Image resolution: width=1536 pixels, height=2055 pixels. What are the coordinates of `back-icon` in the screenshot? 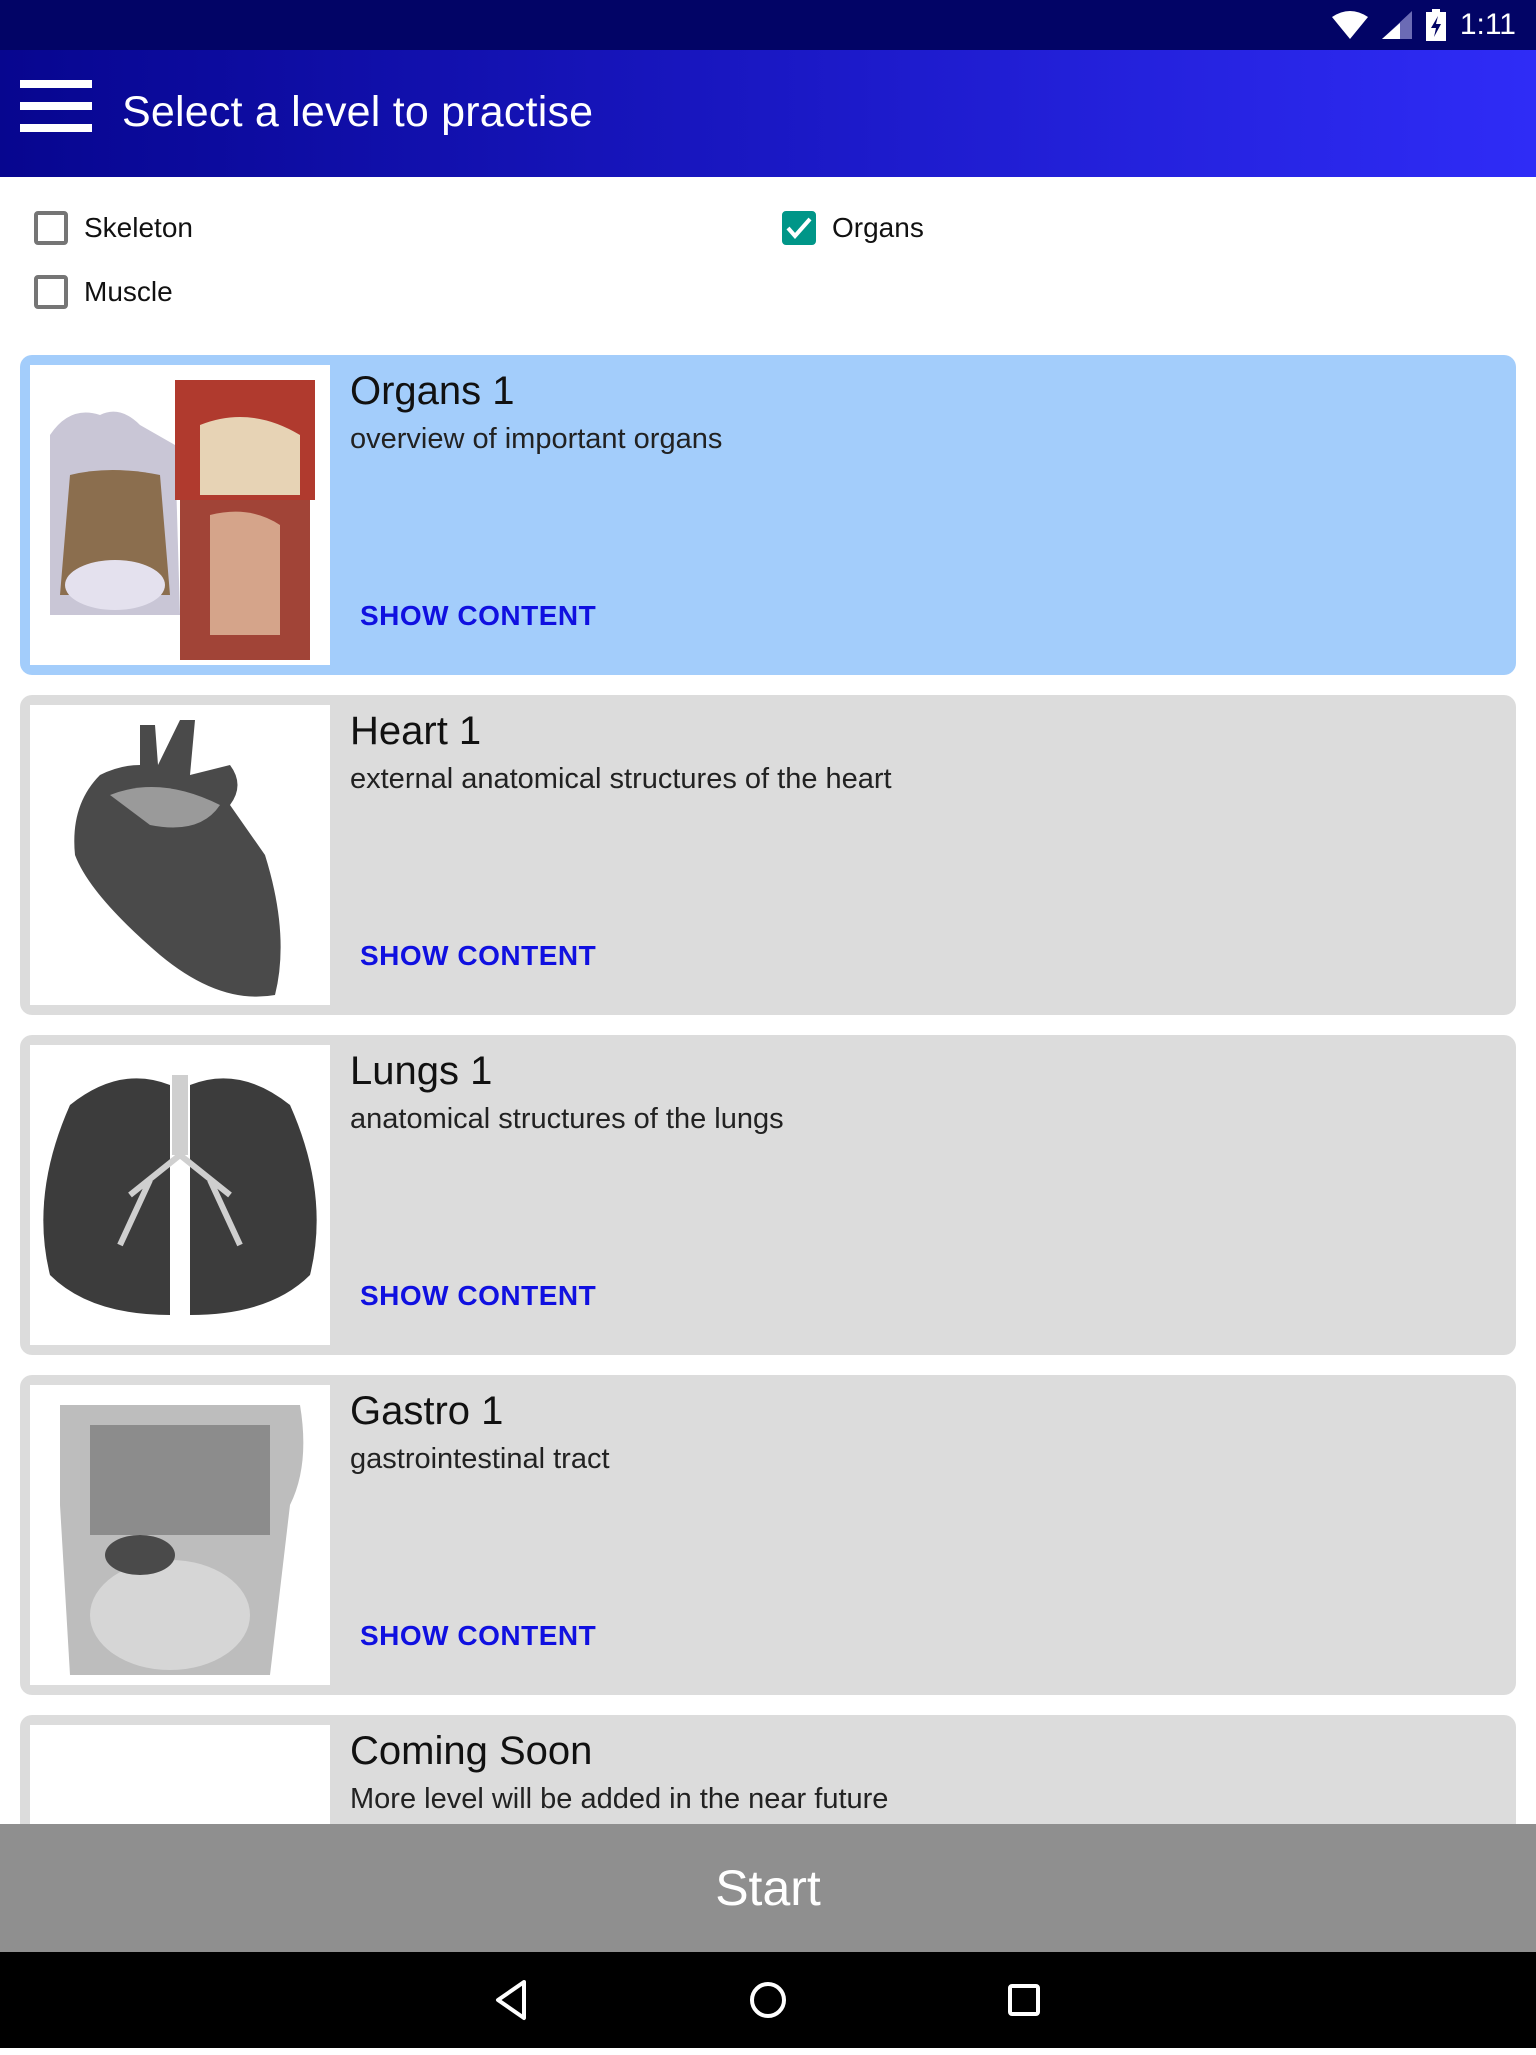 It's located at (512, 2000).